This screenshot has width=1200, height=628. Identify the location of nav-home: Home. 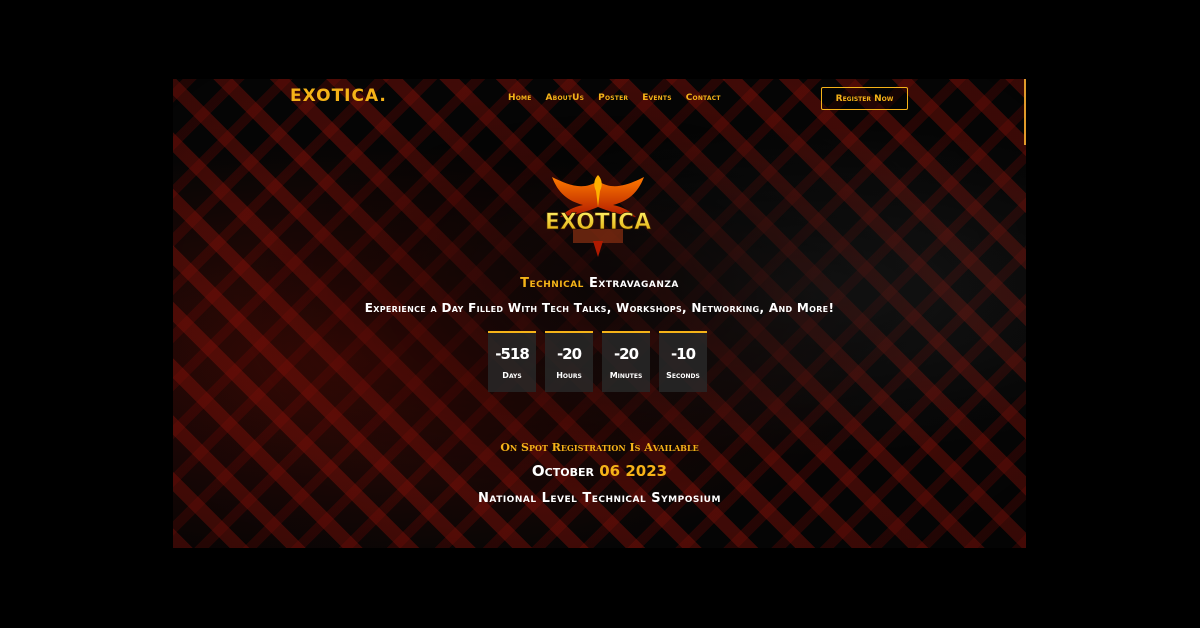
(520, 98).